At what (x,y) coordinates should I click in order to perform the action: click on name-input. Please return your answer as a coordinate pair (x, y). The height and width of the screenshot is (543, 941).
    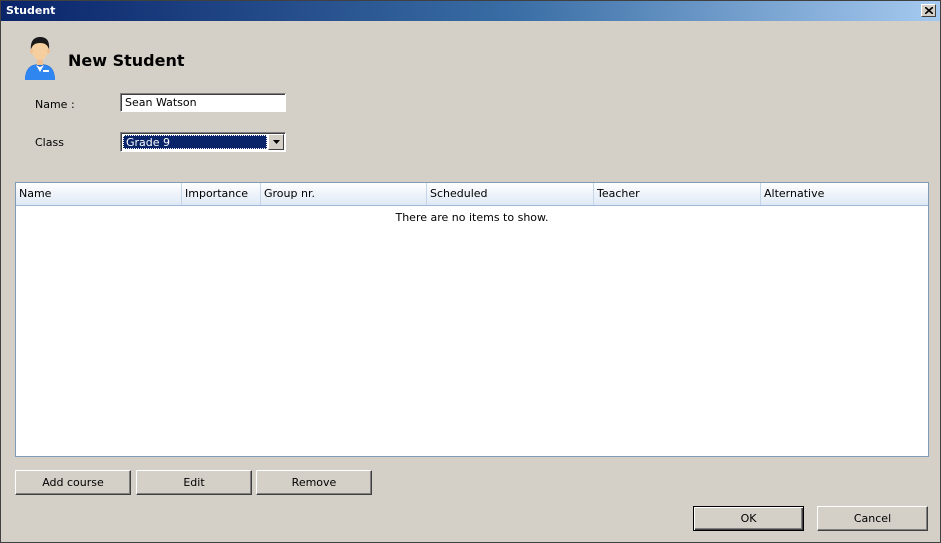
    Looking at the image, I should click on (203, 102).